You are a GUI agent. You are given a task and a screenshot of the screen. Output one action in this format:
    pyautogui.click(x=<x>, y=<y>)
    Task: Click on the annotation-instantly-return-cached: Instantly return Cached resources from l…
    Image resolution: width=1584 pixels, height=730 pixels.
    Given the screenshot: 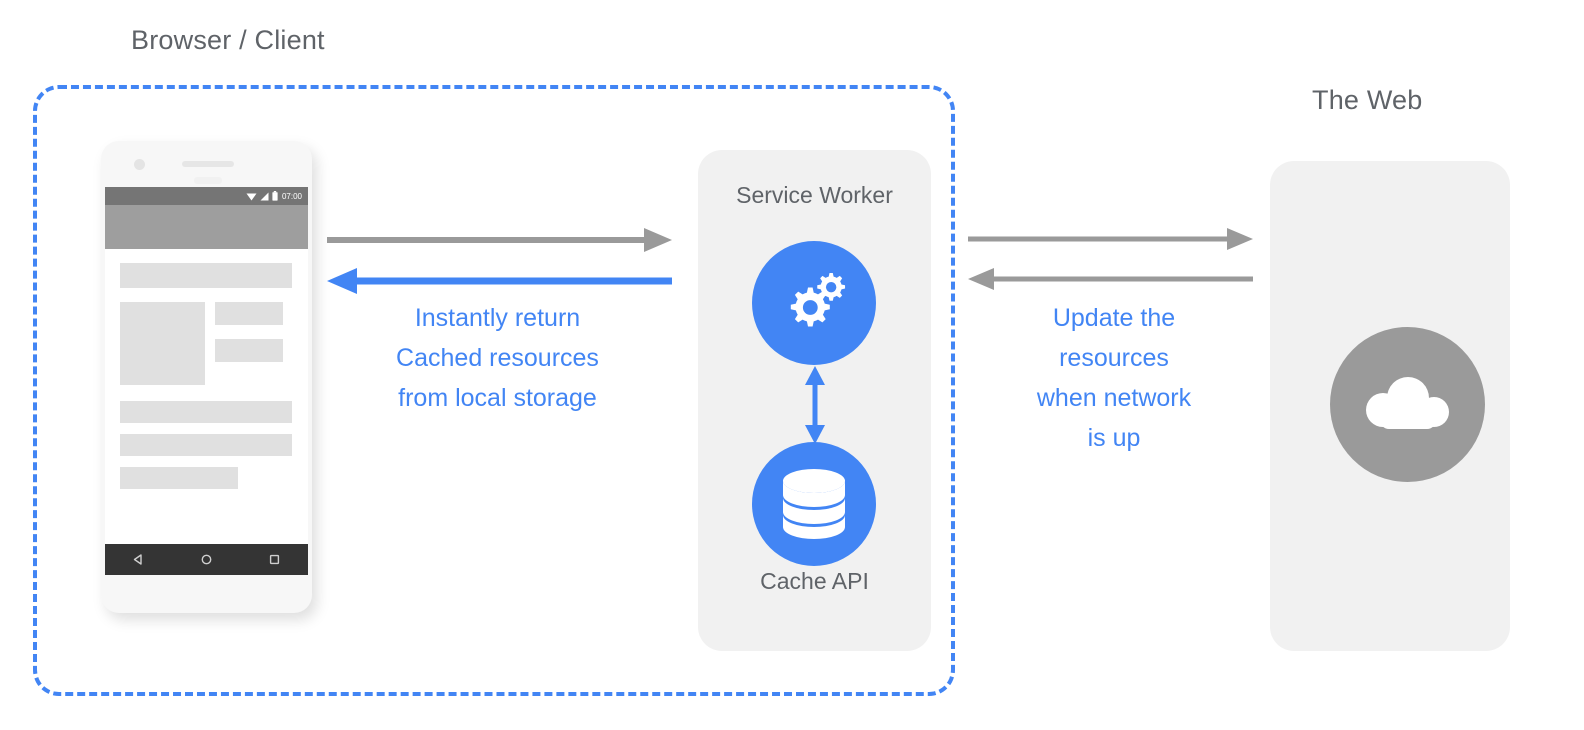 What is the action you would take?
    pyautogui.click(x=497, y=358)
    